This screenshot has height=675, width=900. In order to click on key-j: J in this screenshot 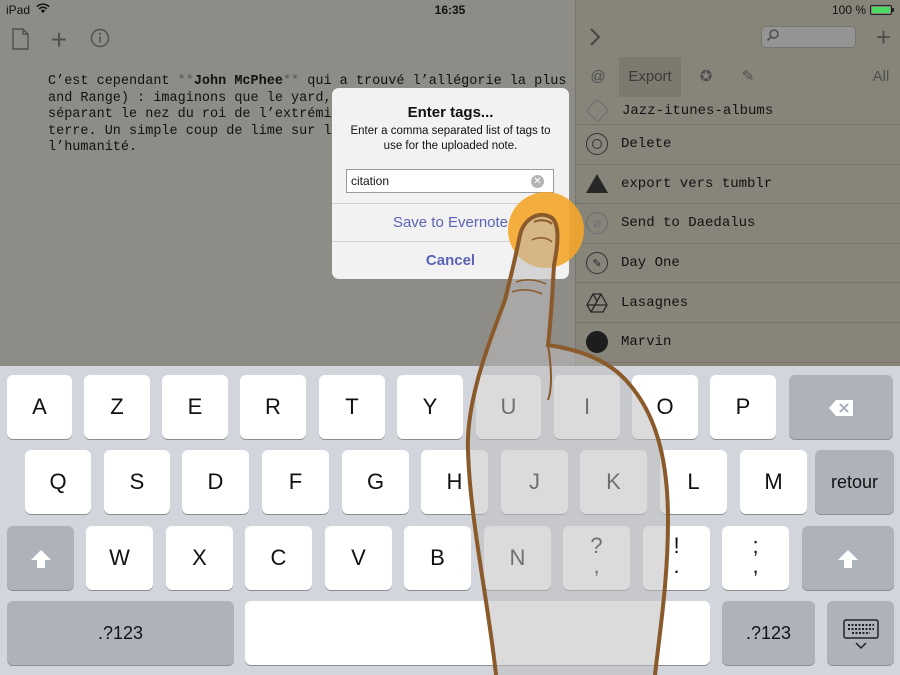, I will do `click(534, 482)`.